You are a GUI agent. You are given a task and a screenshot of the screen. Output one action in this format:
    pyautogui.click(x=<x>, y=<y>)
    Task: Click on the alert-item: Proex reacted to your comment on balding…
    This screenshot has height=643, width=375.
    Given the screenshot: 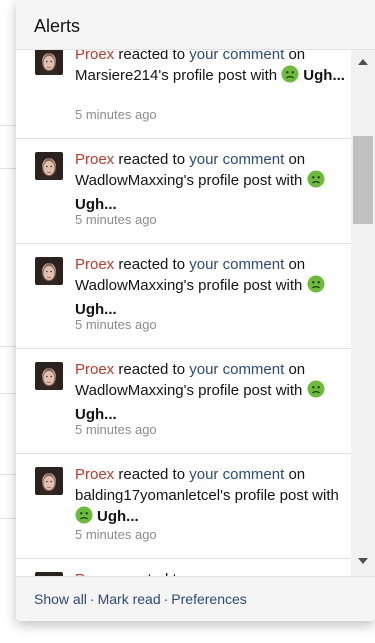 What is the action you would take?
    pyautogui.click(x=183, y=506)
    